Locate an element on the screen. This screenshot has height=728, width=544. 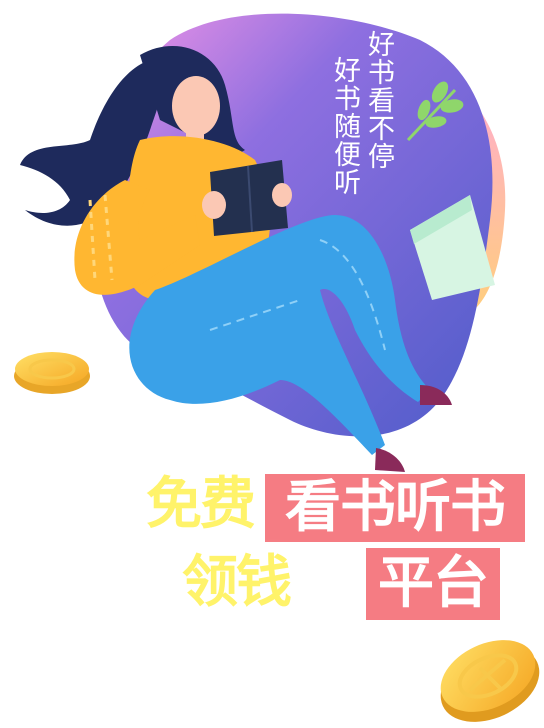
headline-free: 免费 is located at coordinates (201, 504).